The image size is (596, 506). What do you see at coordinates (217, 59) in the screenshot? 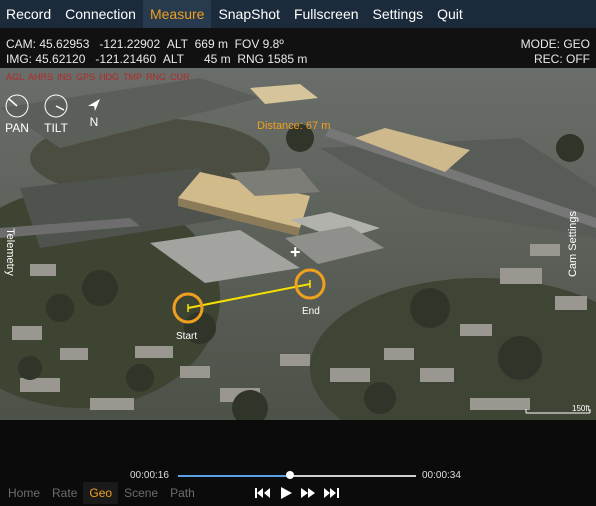
I see `img-alt: 45 m` at bounding box center [217, 59].